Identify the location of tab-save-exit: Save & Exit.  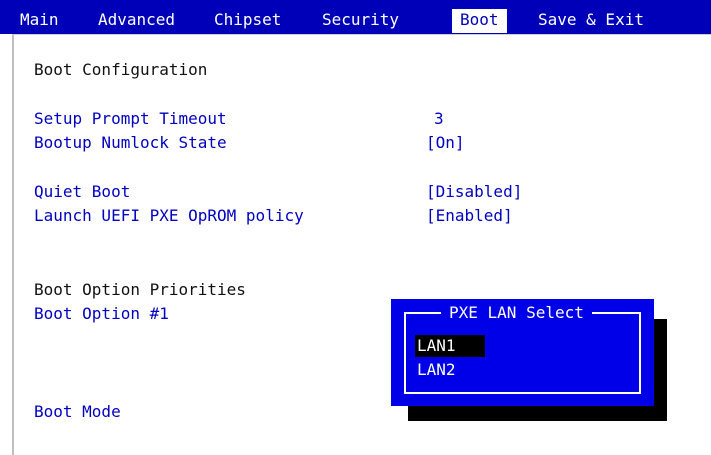
(591, 21).